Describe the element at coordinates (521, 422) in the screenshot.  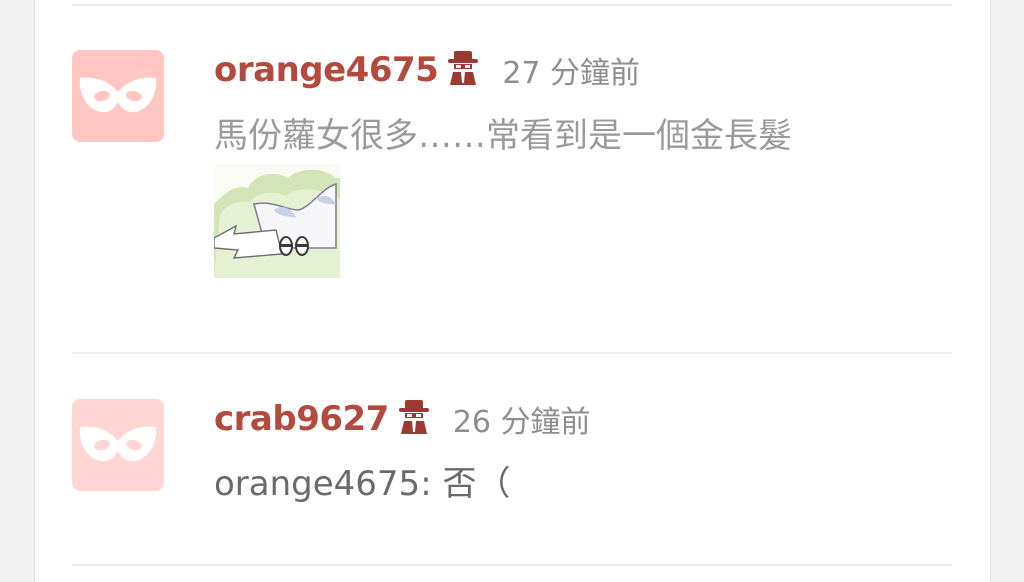
I see `timestamp: 26 分鐘前` at that location.